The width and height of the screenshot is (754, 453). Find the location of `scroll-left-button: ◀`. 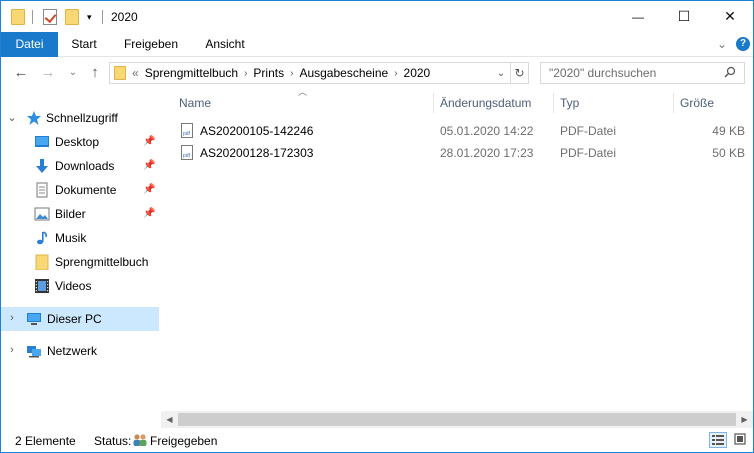

scroll-left-button: ◀ is located at coordinates (169, 419).